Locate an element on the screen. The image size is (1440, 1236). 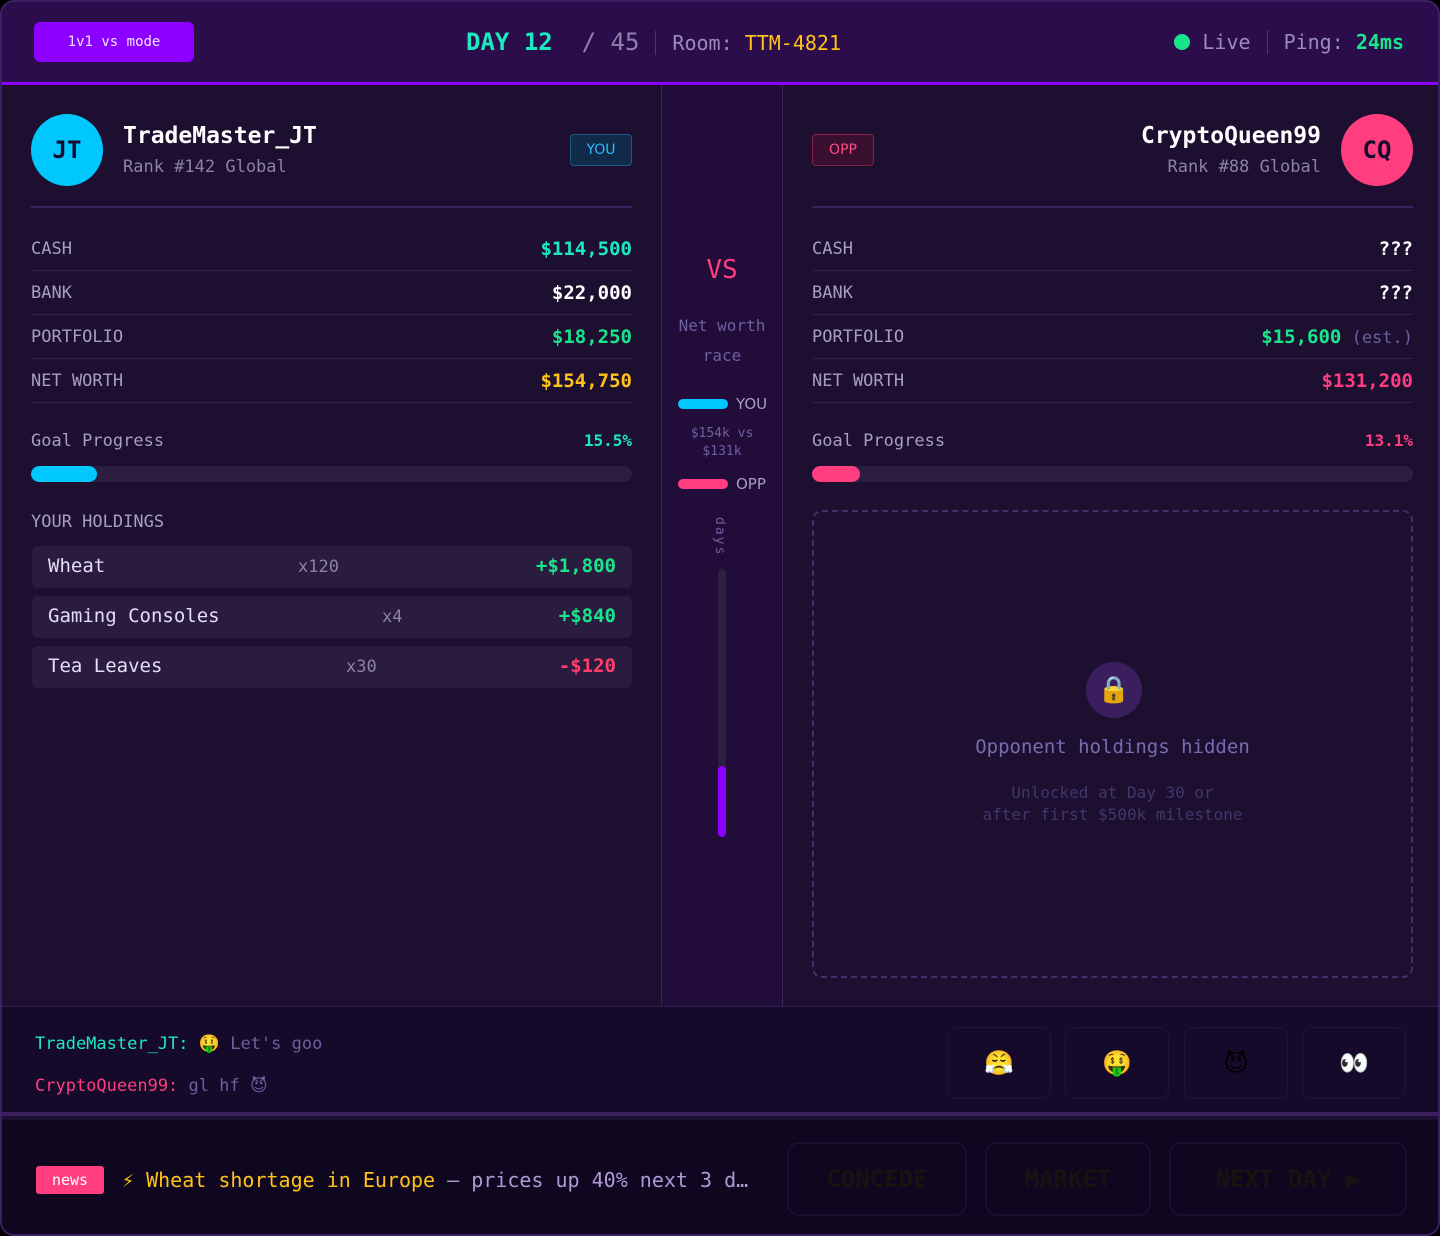
holding-name: Wheat is located at coordinates (77, 566).